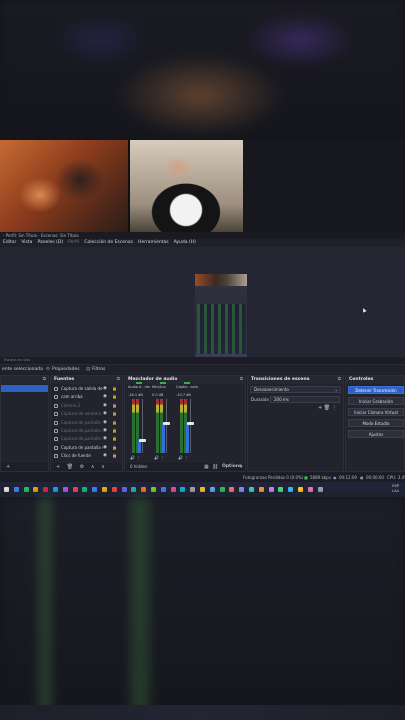 Image resolution: width=405 pixels, height=720 pixels. I want to click on options-button: Options, so click(232, 467).